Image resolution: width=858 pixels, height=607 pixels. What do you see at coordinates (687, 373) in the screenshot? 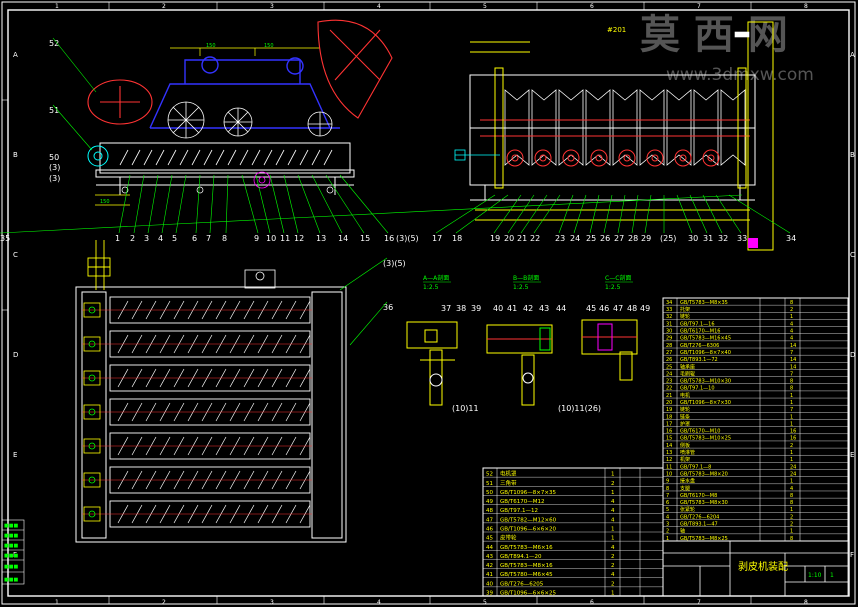
I see `bom-right-name: 毛刷辊` at bounding box center [687, 373].